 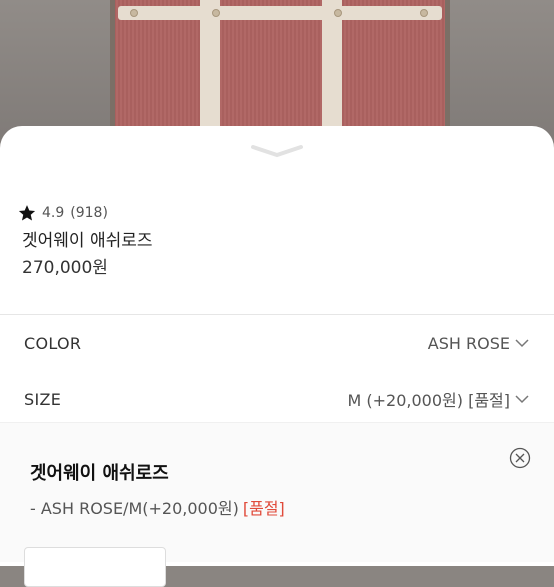 I want to click on review-count: (918), so click(x=89, y=213).